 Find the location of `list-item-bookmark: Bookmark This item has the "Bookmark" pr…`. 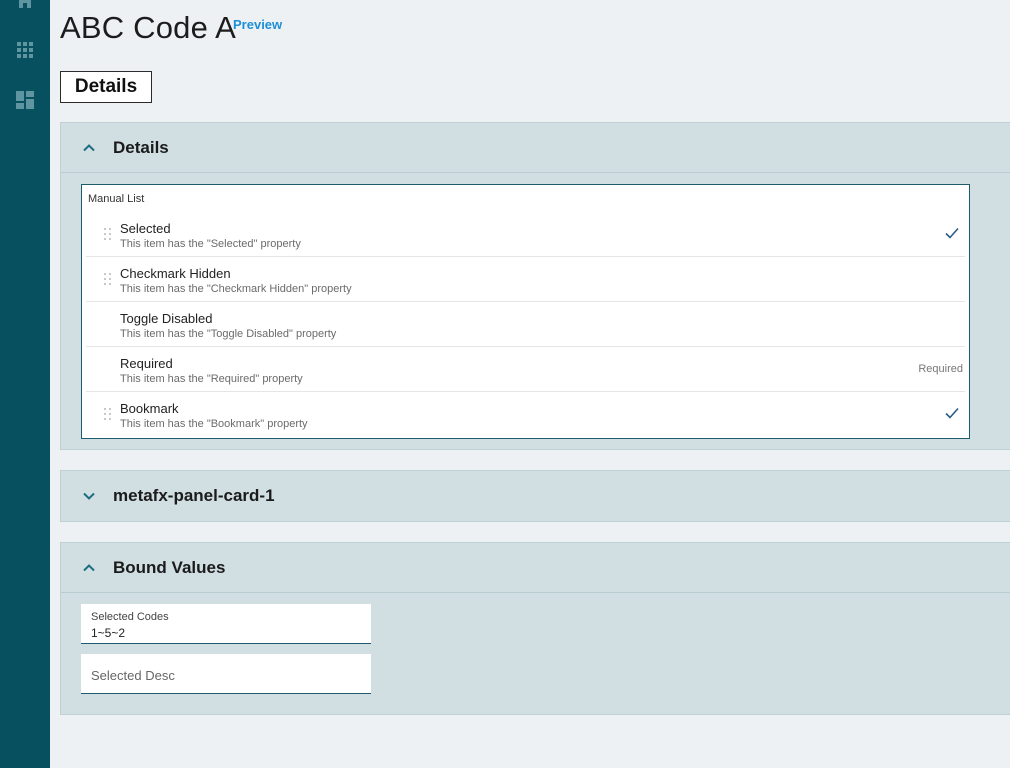

list-item-bookmark: Bookmark This item has the "Bookmark" pr… is located at coordinates (525, 414).